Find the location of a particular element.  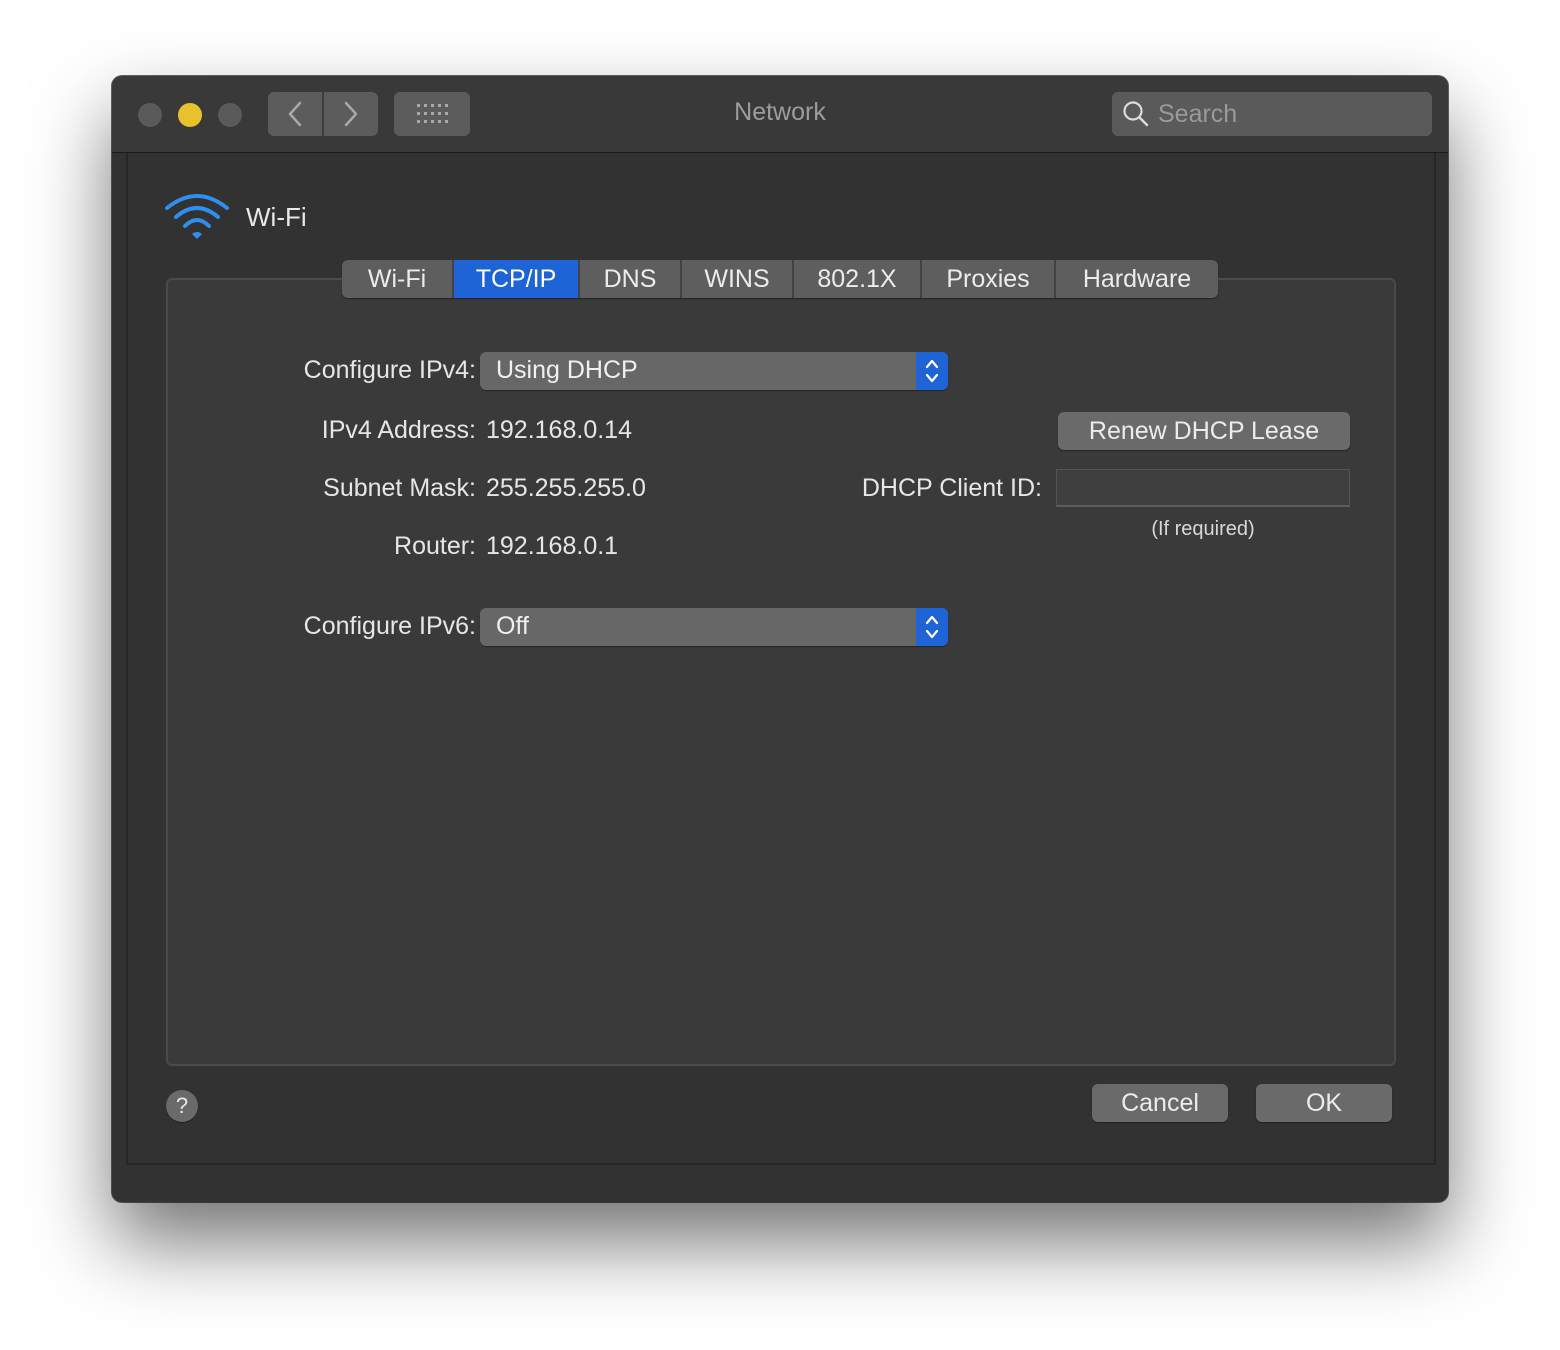

router-value: 192.168.0.1 is located at coordinates (552, 546).